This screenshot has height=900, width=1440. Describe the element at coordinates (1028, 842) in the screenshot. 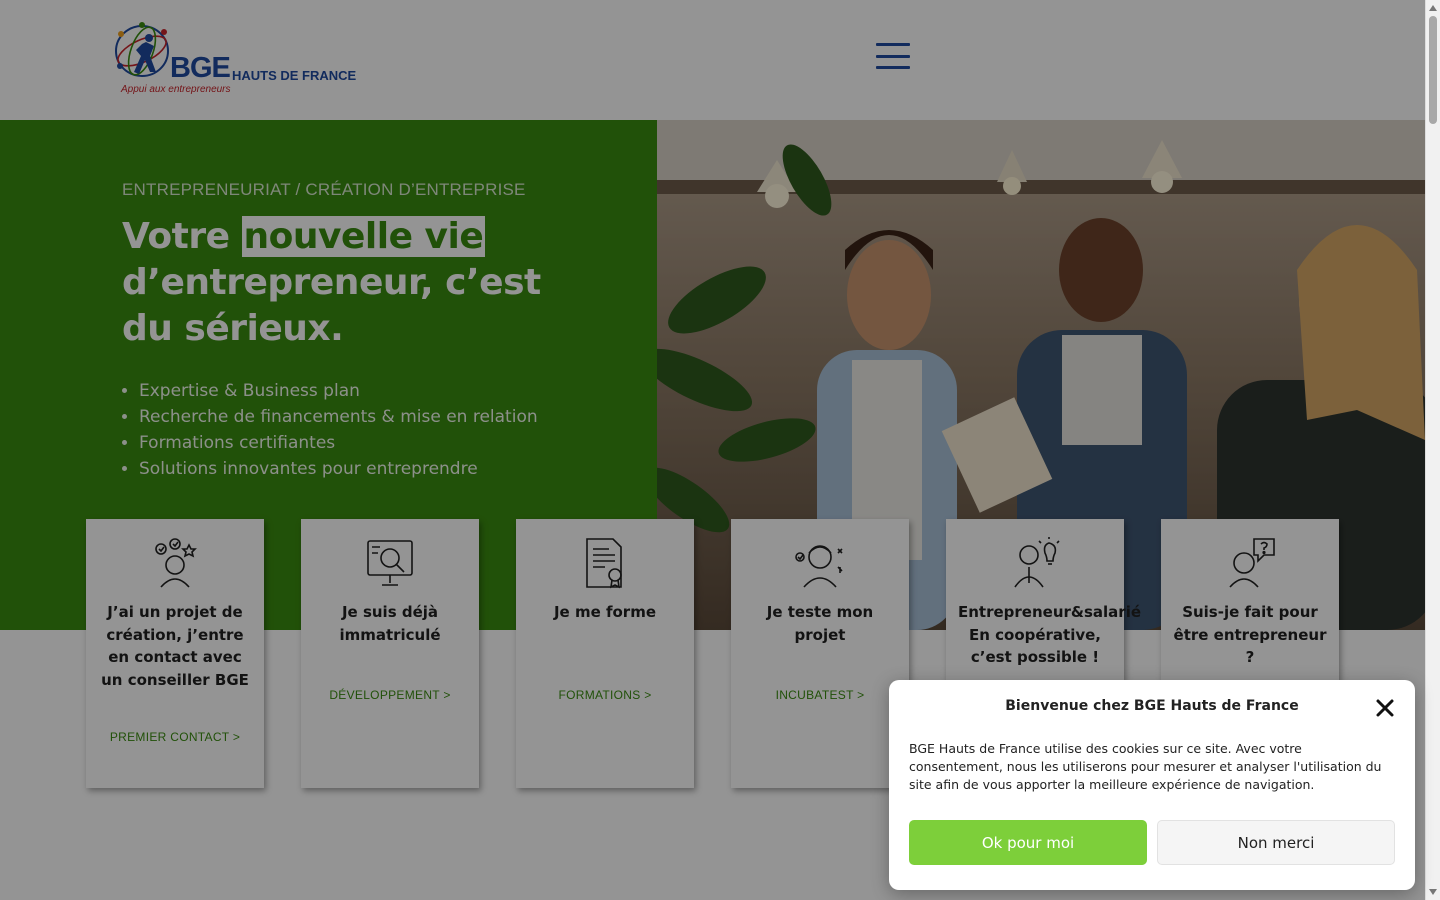

I see `accept-cookies-button: Ok pour moi` at that location.